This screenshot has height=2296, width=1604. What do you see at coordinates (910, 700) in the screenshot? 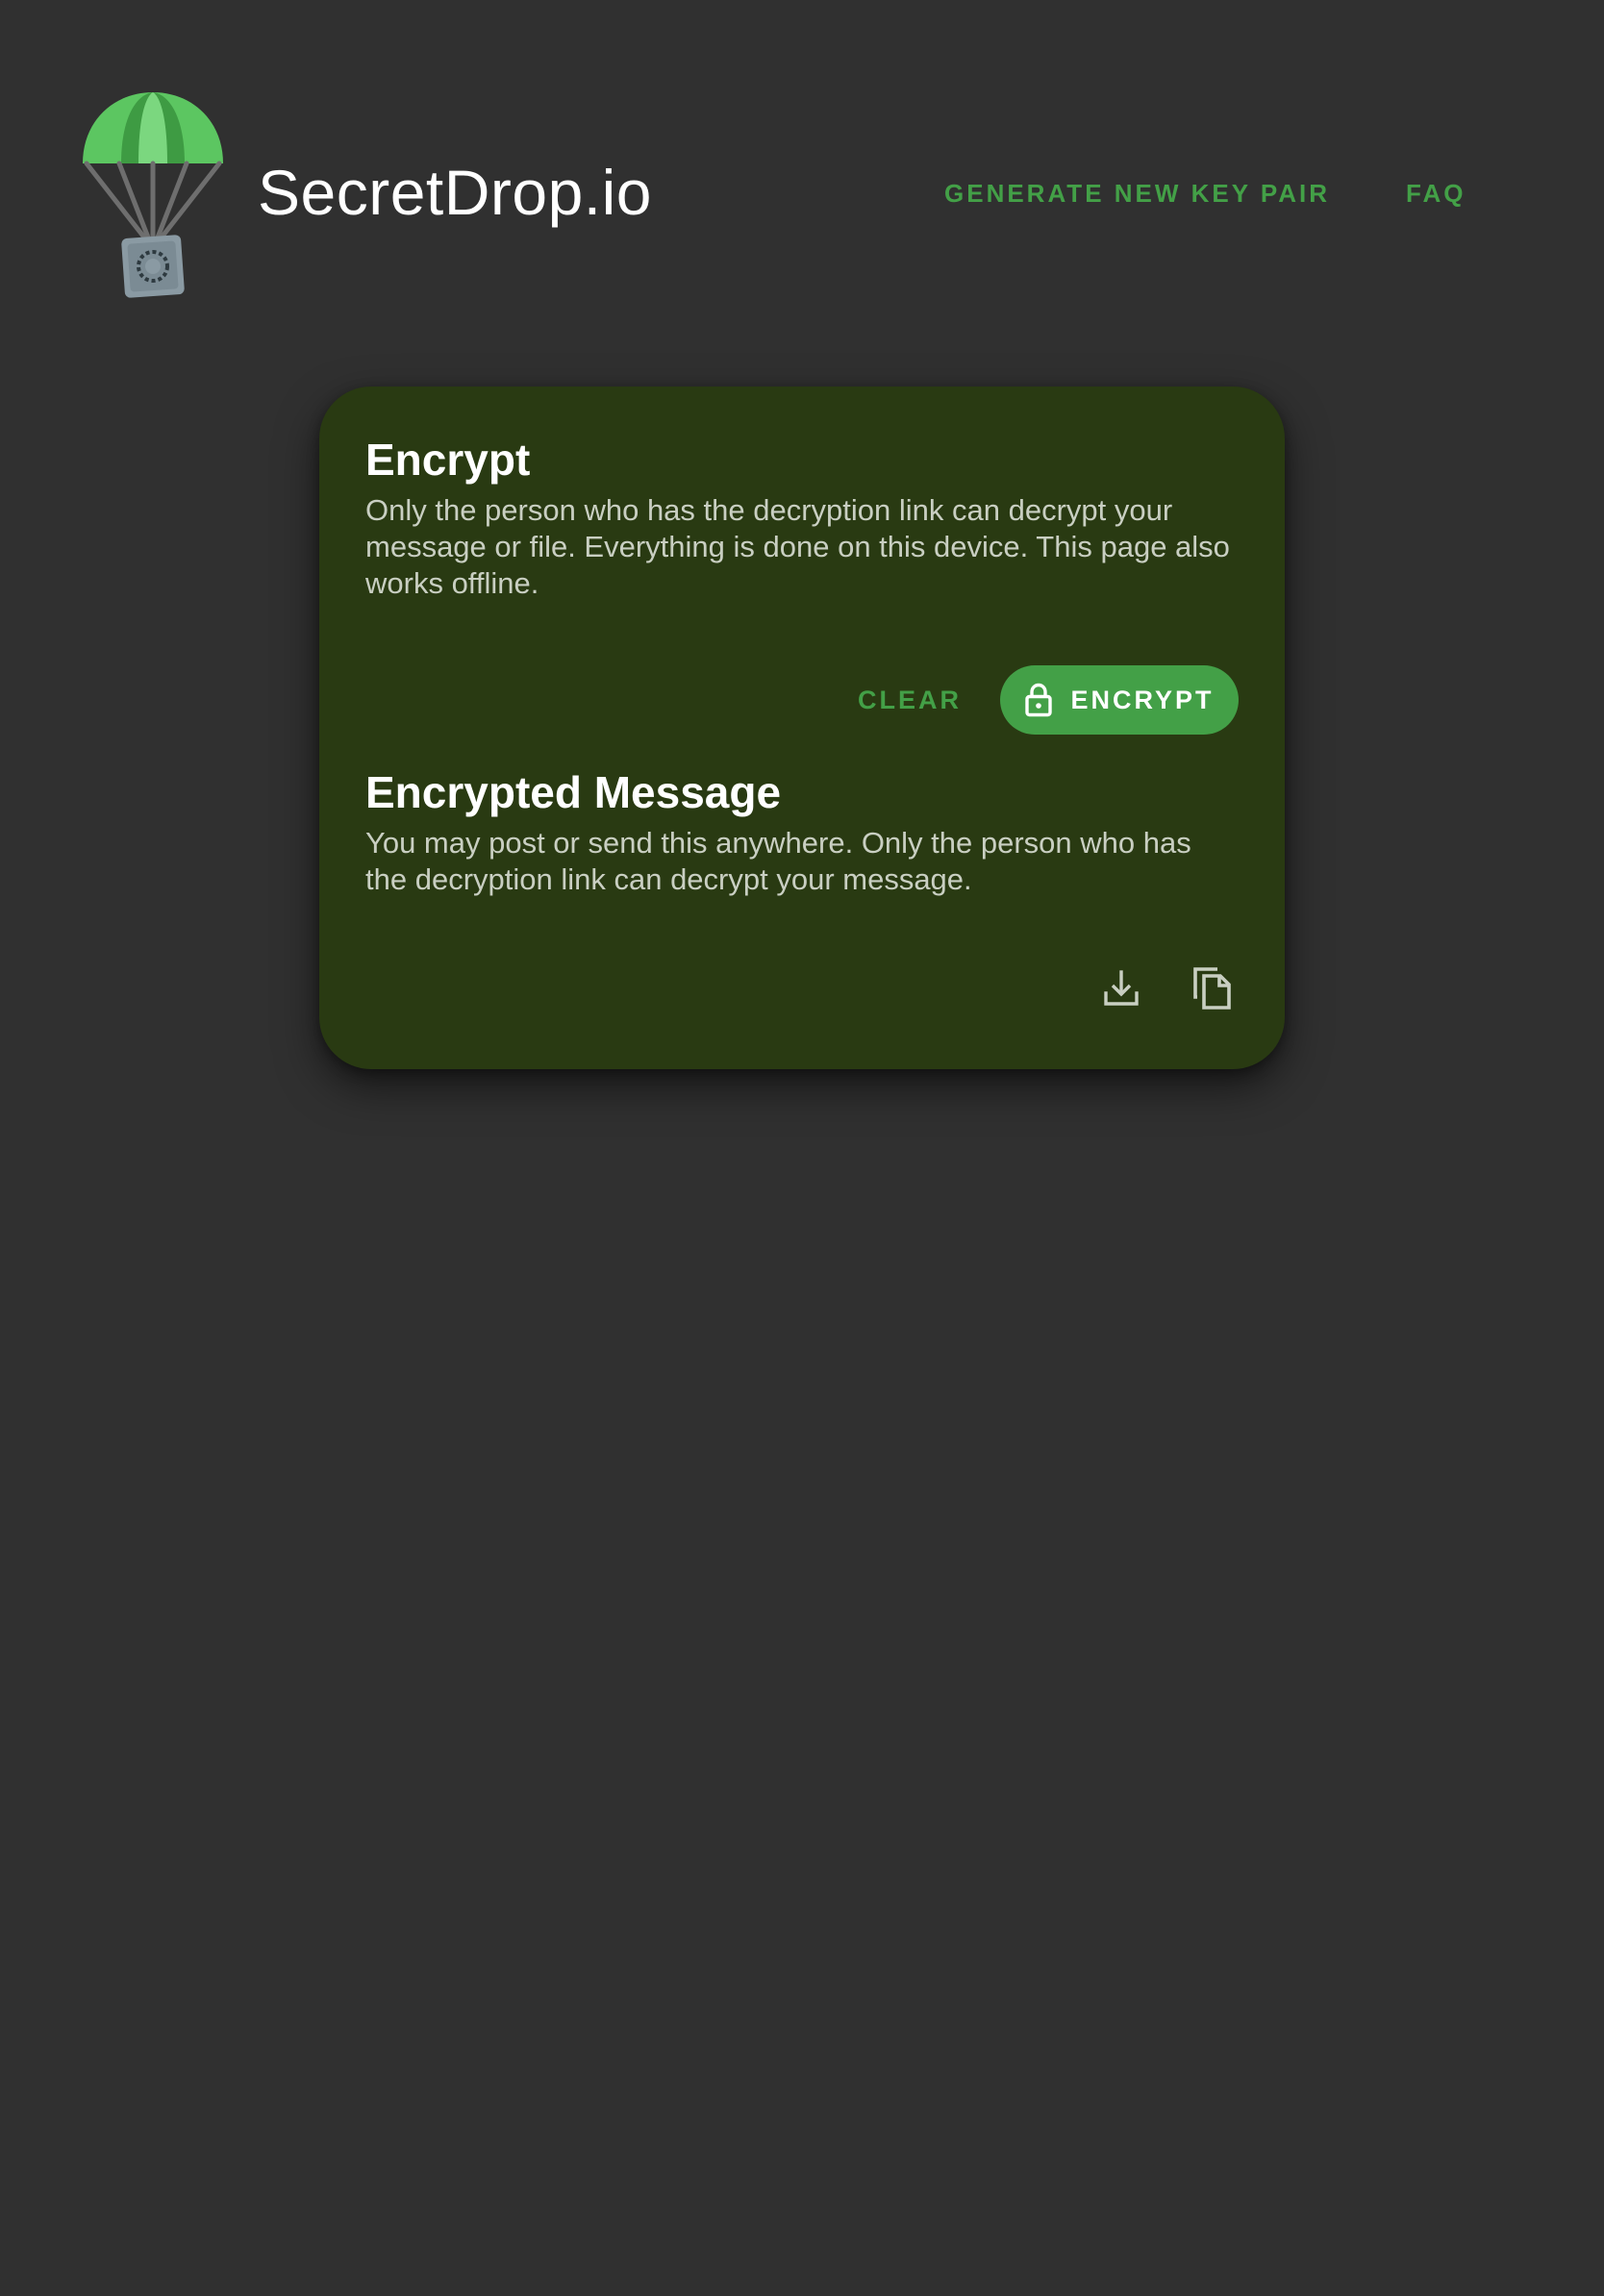
I see `clear-button: CLEAR` at bounding box center [910, 700].